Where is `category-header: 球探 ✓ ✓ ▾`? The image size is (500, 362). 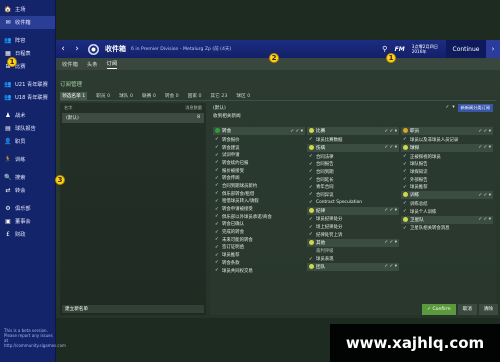
category-header: 球探 ✓ ✓ ▾ is located at coordinates (447, 147).